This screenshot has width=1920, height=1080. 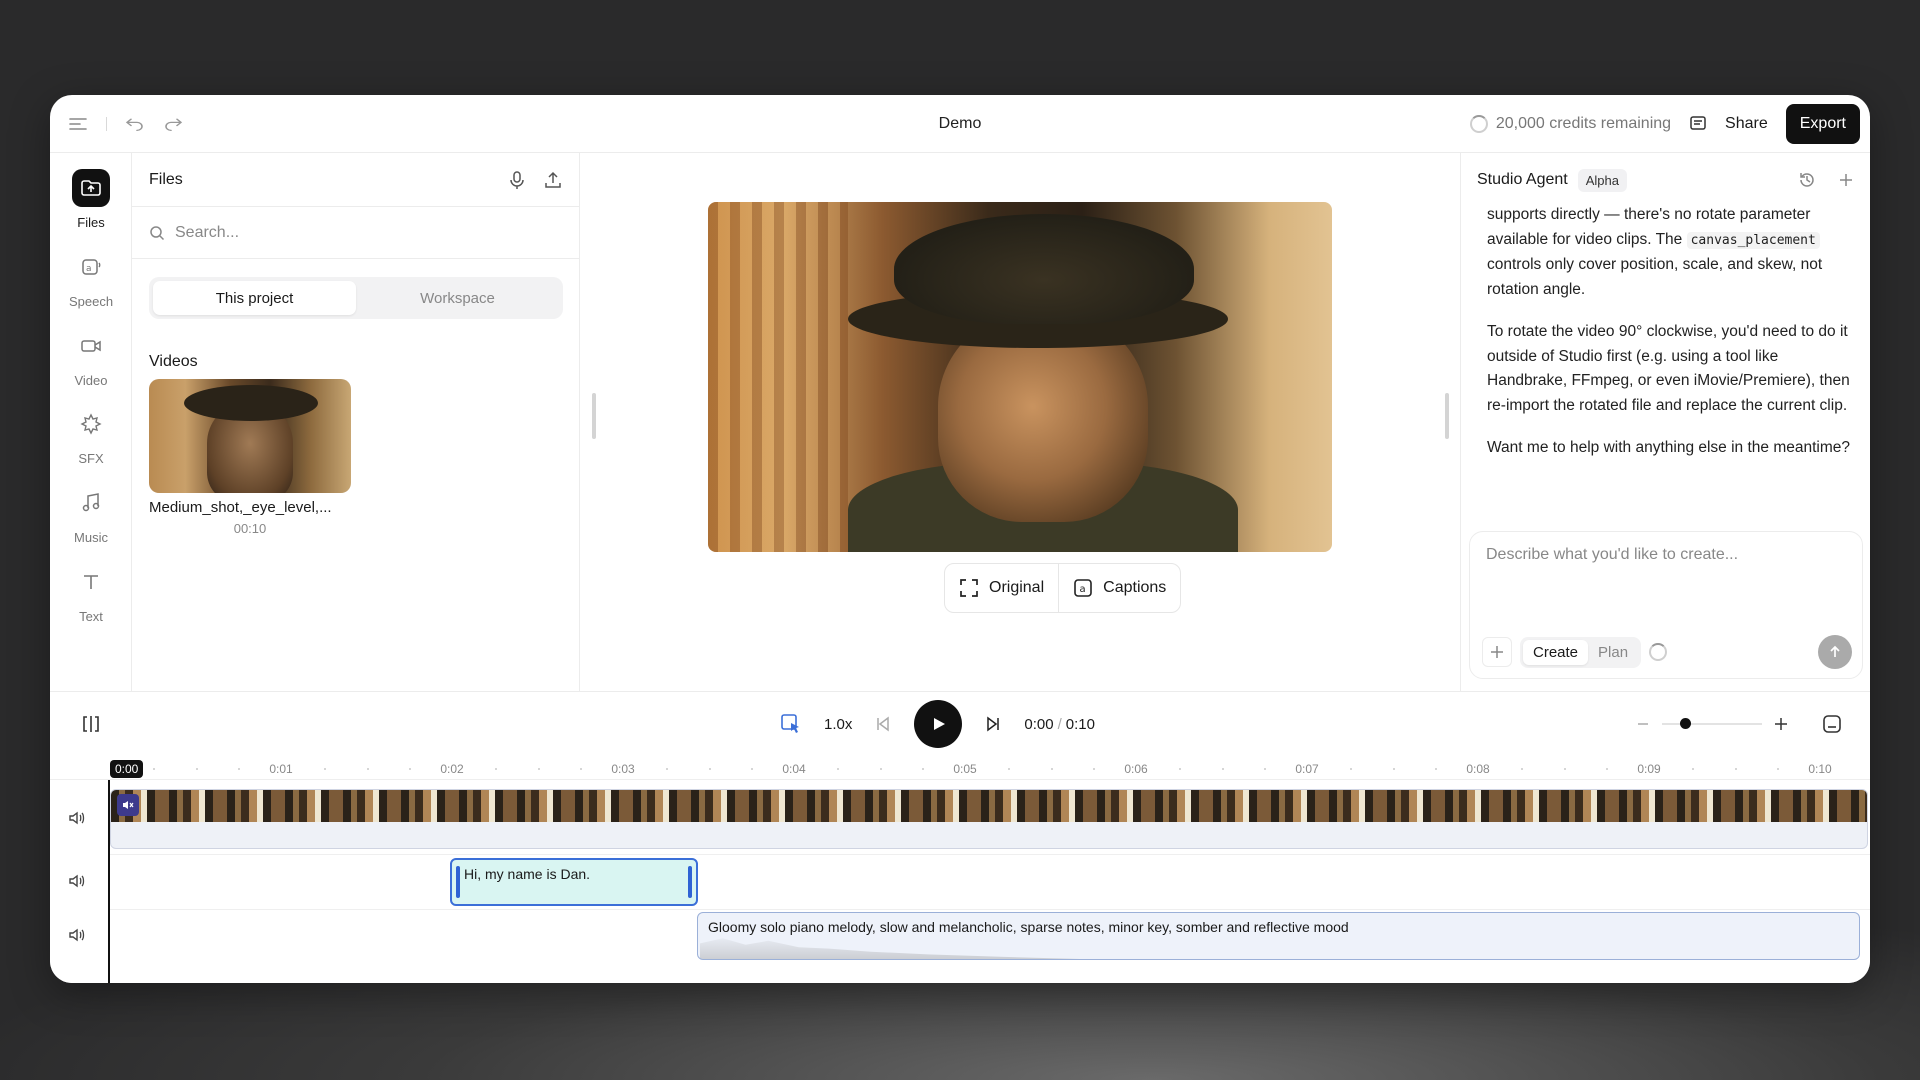 I want to click on zoom-slider-knob, so click(x=1685, y=723).